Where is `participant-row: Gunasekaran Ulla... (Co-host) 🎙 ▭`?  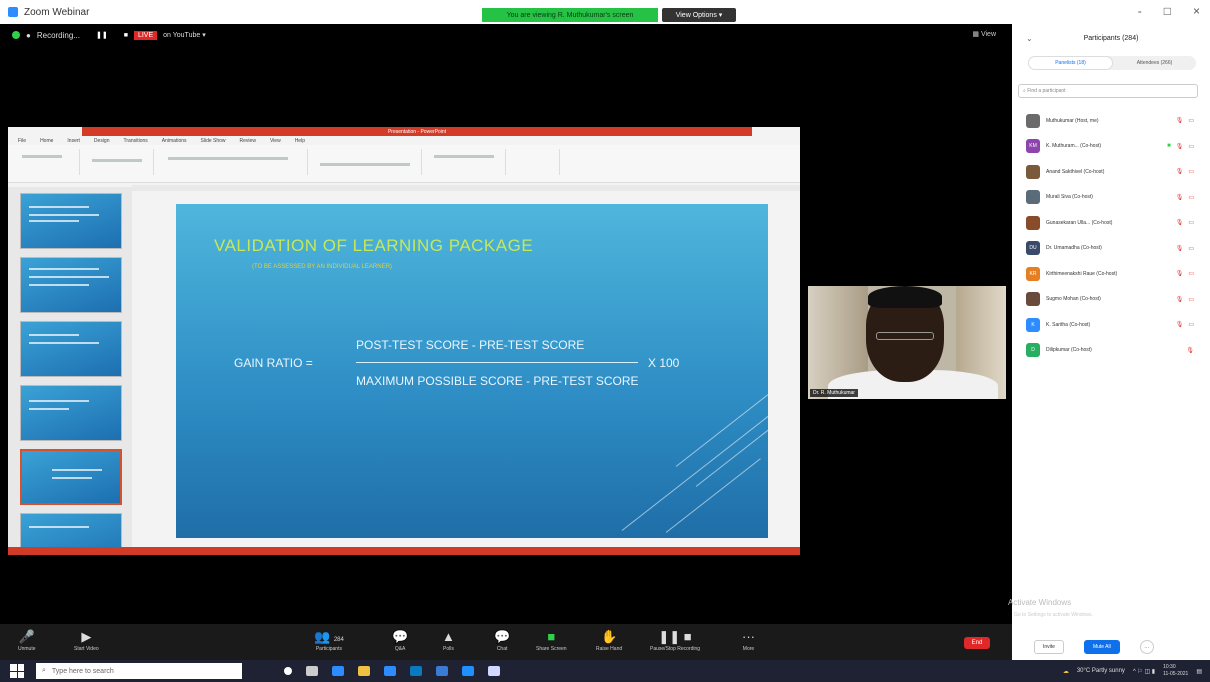 participant-row: Gunasekaran Ulla... (Co-host) 🎙 ▭ is located at coordinates (1112, 223).